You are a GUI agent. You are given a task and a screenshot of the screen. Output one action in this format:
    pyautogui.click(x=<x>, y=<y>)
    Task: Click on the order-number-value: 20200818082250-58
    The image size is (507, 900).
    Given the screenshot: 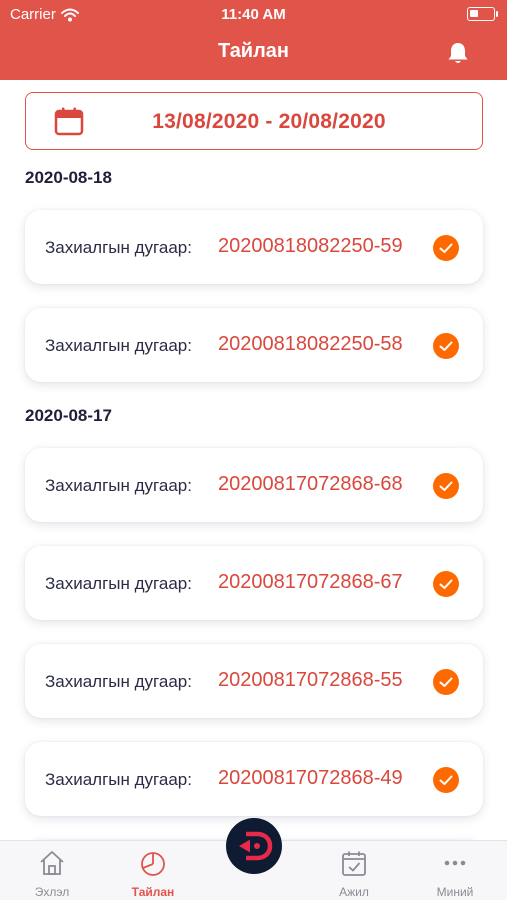 What is the action you would take?
    pyautogui.click(x=310, y=344)
    